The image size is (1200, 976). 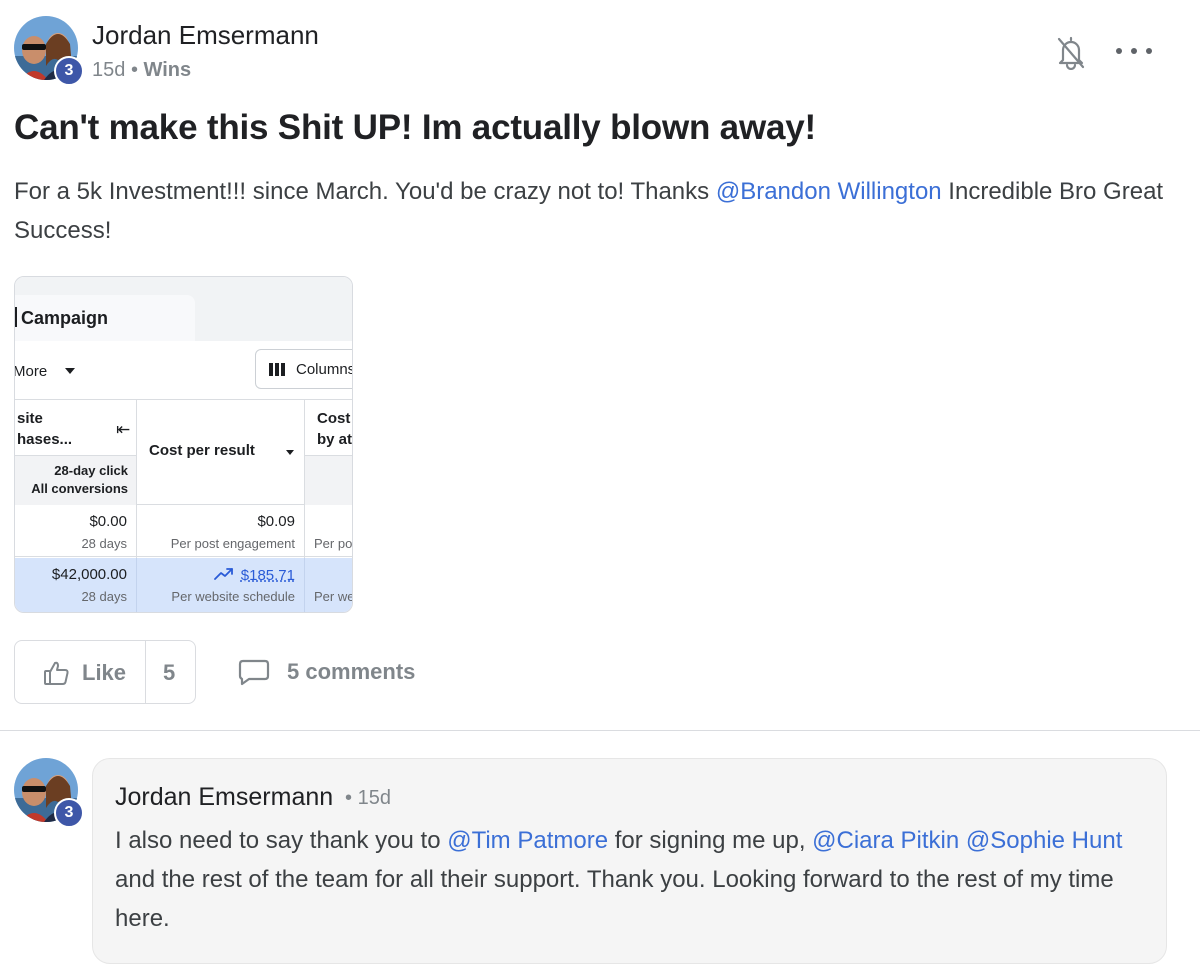 I want to click on more-horizontal-icon, so click(x=1134, y=51).